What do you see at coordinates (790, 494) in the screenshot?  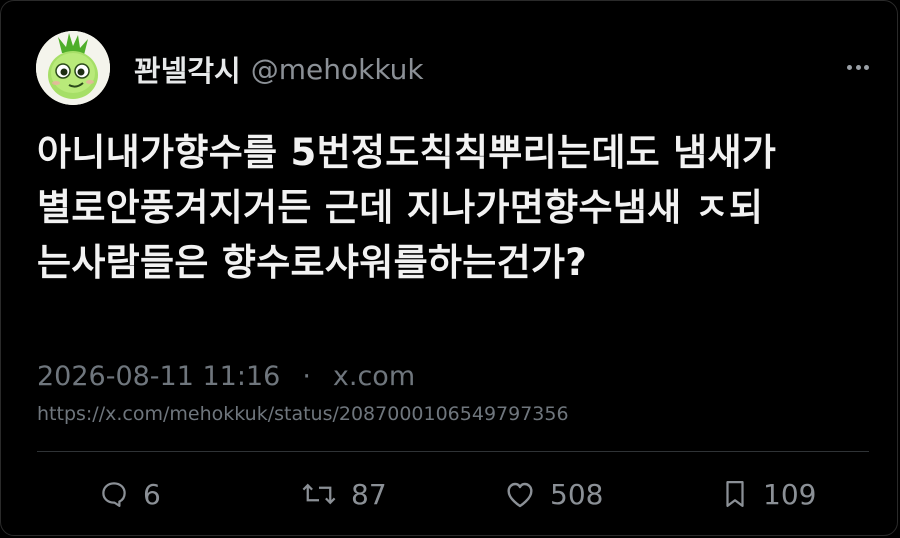 I see `bookmark-count: 109` at bounding box center [790, 494].